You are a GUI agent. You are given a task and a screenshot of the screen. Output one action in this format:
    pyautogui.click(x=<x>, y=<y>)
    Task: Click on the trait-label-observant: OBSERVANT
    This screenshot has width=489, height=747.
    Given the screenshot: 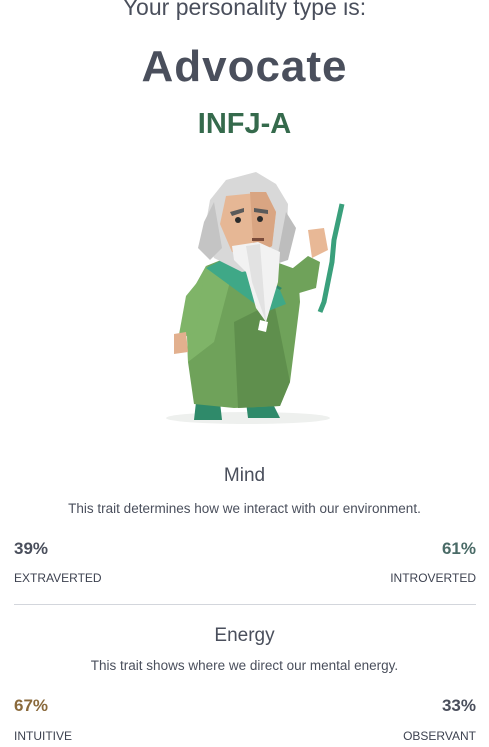 What is the action you would take?
    pyautogui.click(x=439, y=736)
    